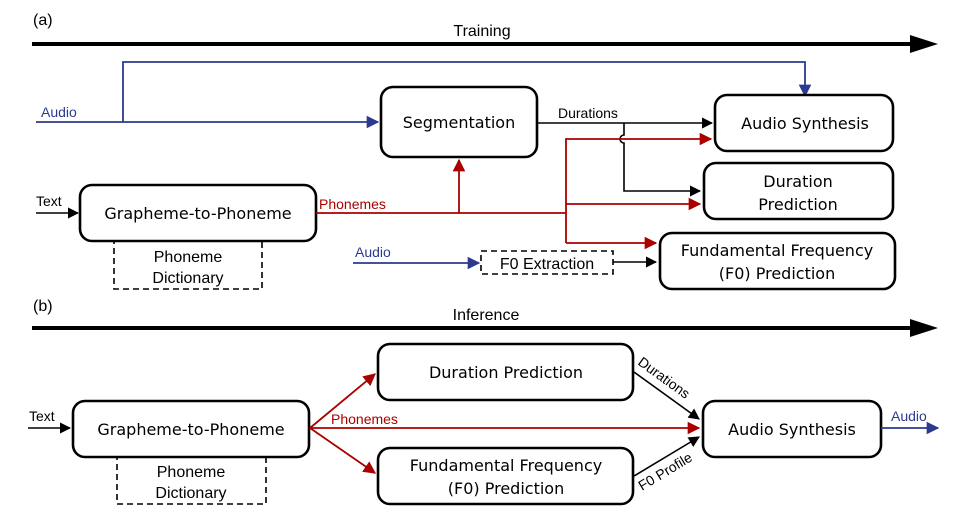 The width and height of the screenshot is (962, 520). I want to click on f0-profile-label: F0 Profile, so click(665, 471).